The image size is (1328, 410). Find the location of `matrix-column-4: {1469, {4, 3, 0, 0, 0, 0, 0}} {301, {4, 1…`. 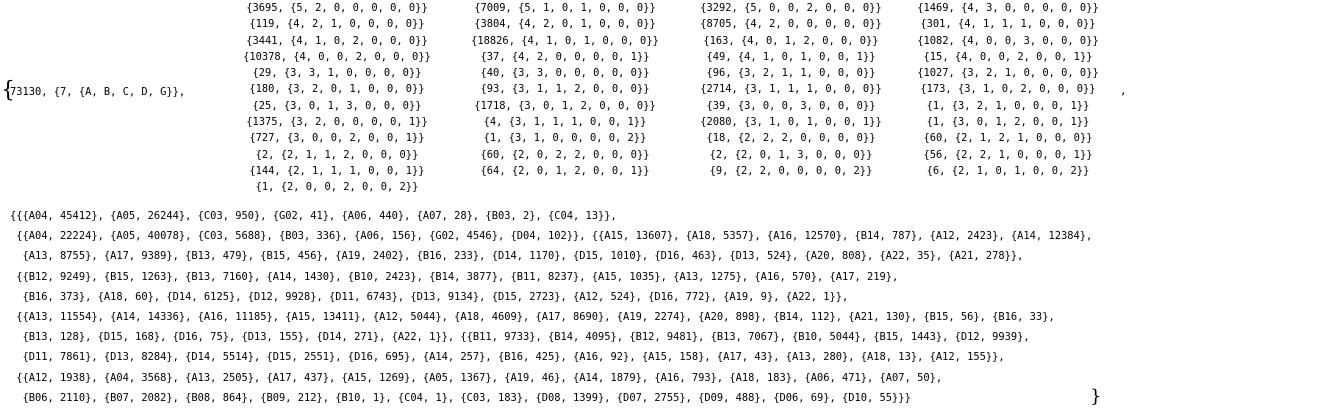

matrix-column-4: {1469, {4, 3, 0, 0, 0, 0, 0}} {301, {4, 1… is located at coordinates (1008, 89).